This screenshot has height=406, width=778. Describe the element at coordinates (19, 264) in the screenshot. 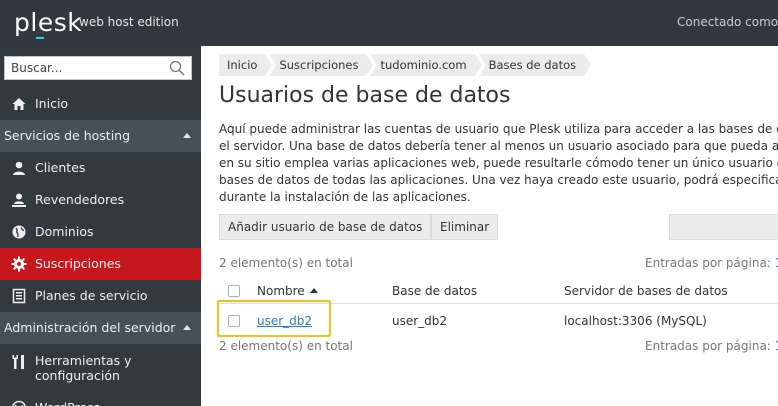

I see `gear-icon` at that location.